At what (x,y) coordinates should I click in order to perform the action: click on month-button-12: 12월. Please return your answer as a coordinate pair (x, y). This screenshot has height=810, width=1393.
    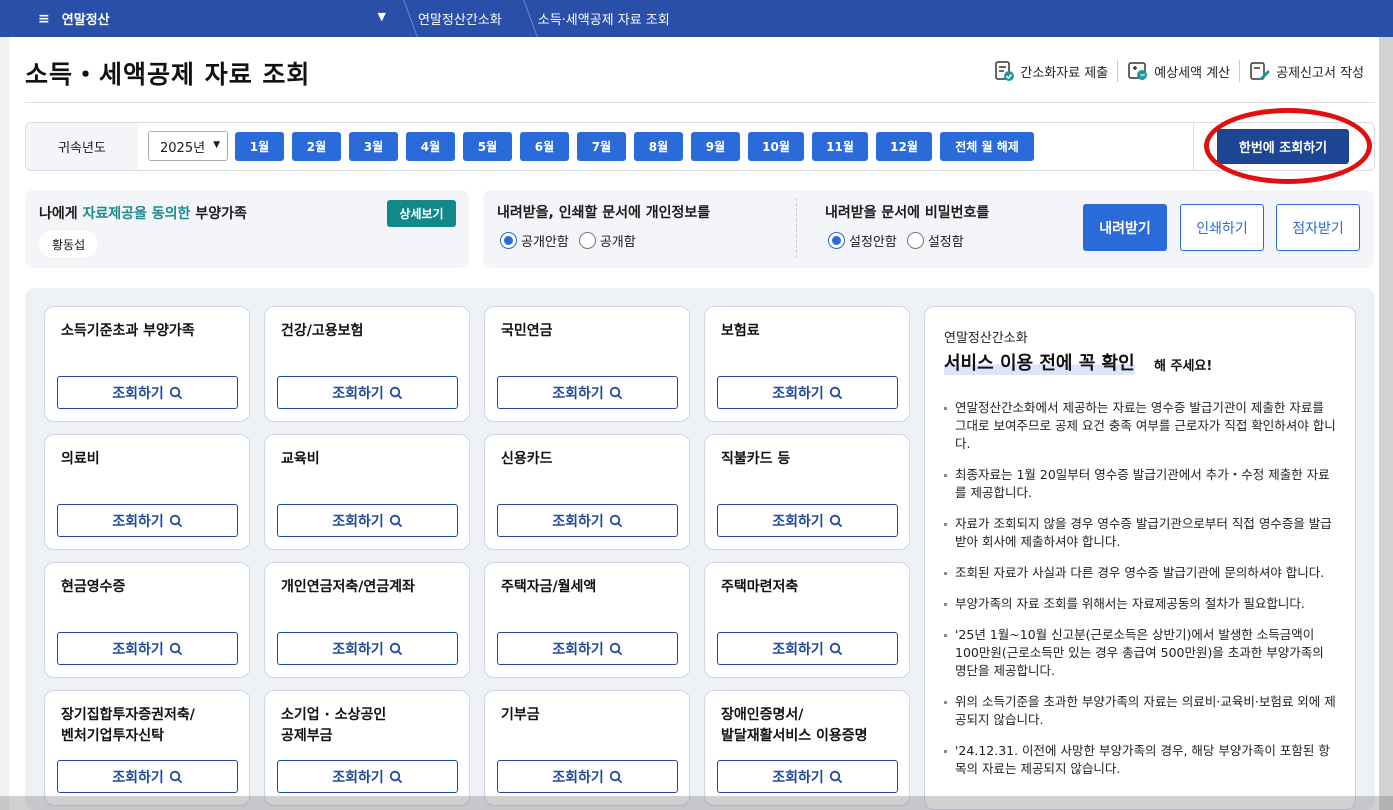
    Looking at the image, I should click on (904, 146).